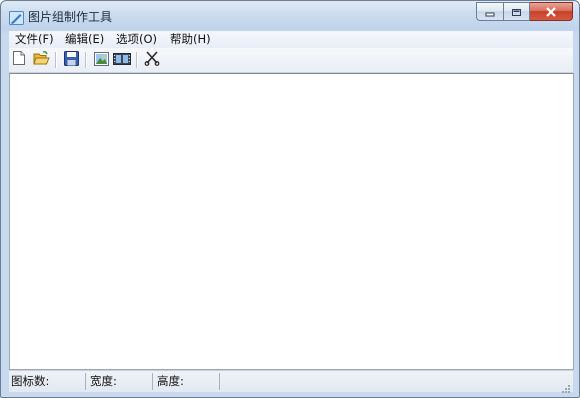  What do you see at coordinates (70, 17) in the screenshot?
I see `window-title: 图片组制作工具` at bounding box center [70, 17].